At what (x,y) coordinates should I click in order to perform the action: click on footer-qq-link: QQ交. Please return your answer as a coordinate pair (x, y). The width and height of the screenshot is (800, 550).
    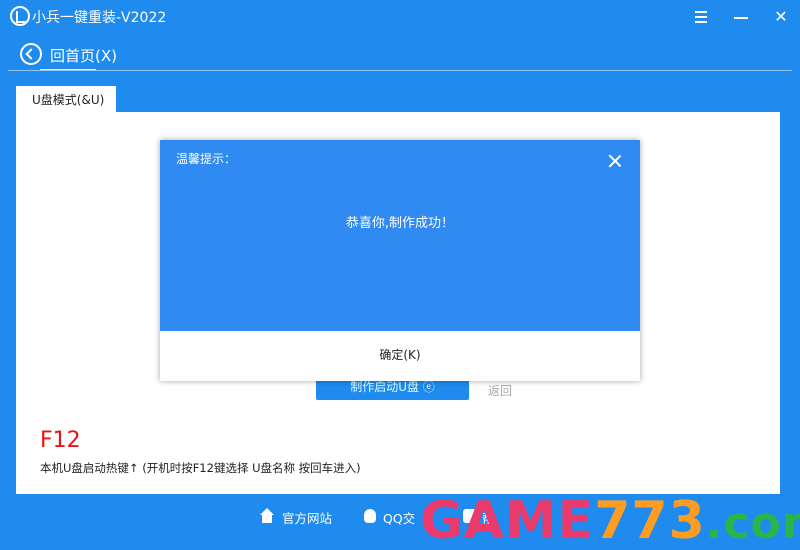
    Looking at the image, I should click on (399, 517).